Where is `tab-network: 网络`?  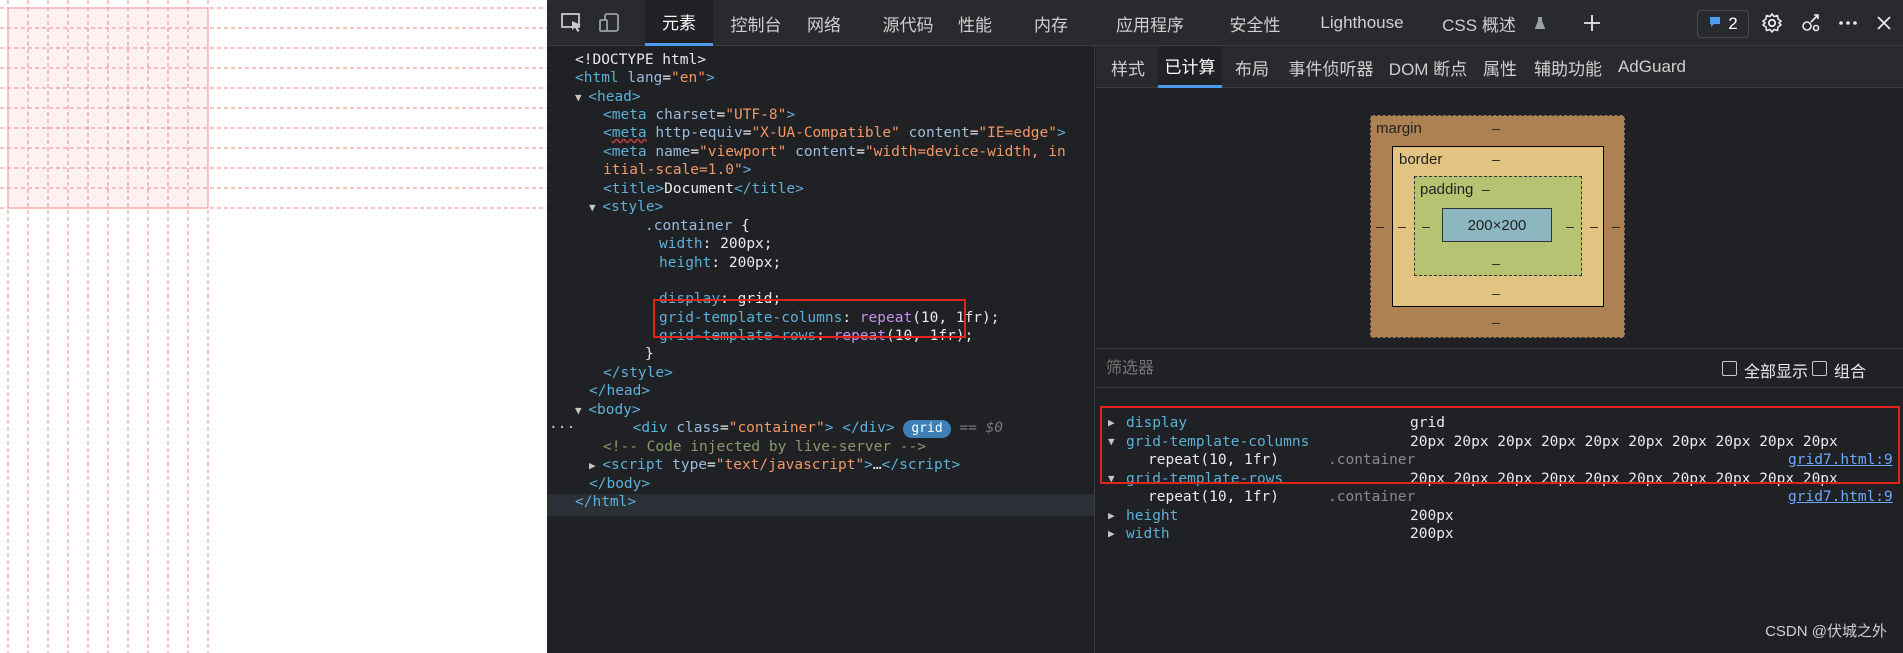 tab-network: 网络 is located at coordinates (824, 23).